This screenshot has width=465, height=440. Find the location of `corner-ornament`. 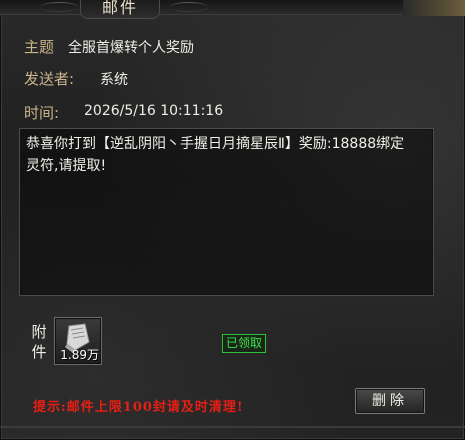

corner-ornament is located at coordinates (434, 8).